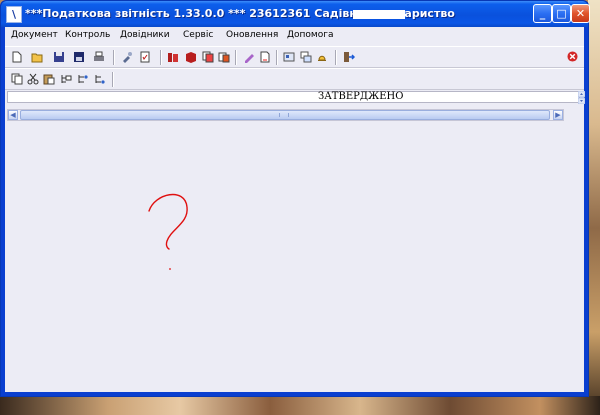 The width and height of the screenshot is (600, 415). Describe the element at coordinates (191, 57) in the screenshot. I see `book-icon` at that location.